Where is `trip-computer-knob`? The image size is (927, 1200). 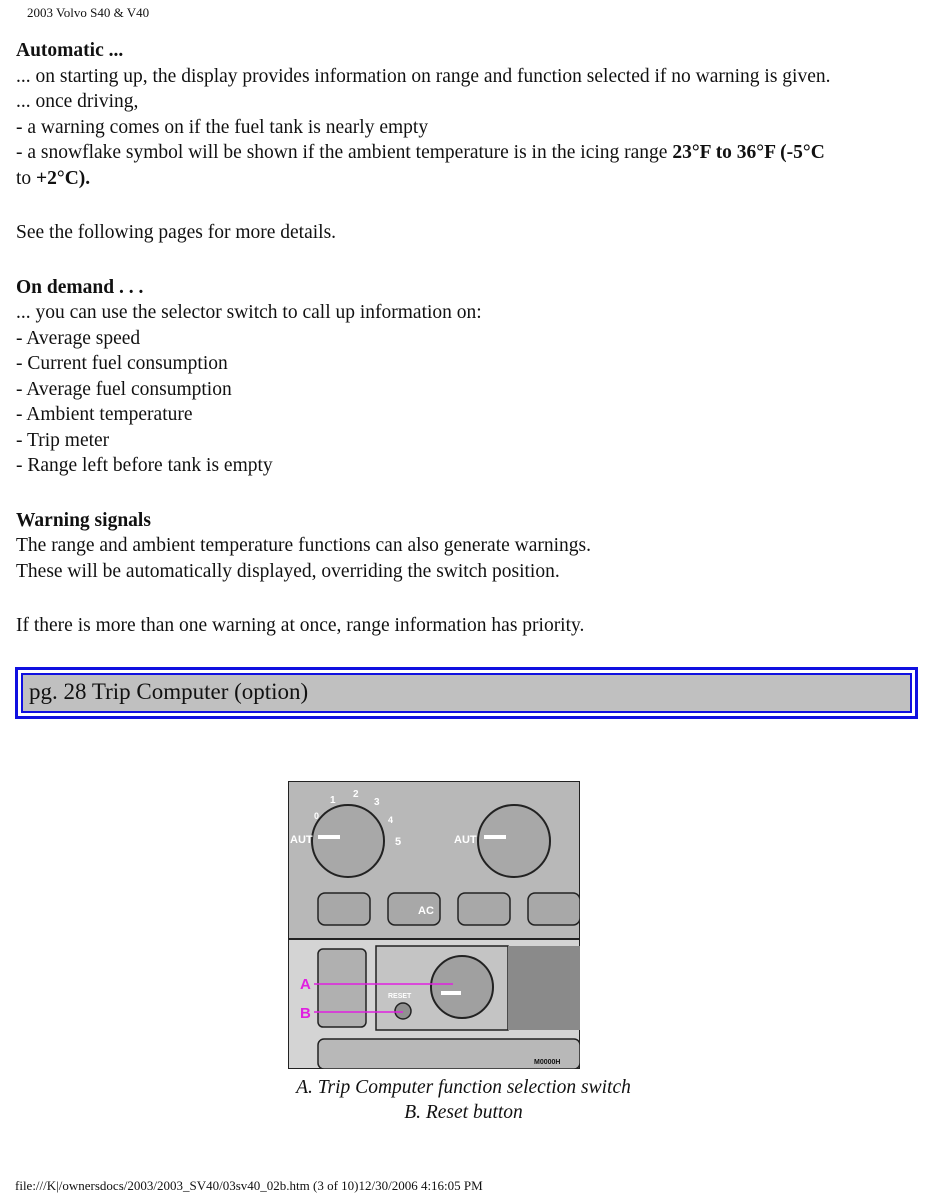
trip-computer-knob is located at coordinates (462, 987).